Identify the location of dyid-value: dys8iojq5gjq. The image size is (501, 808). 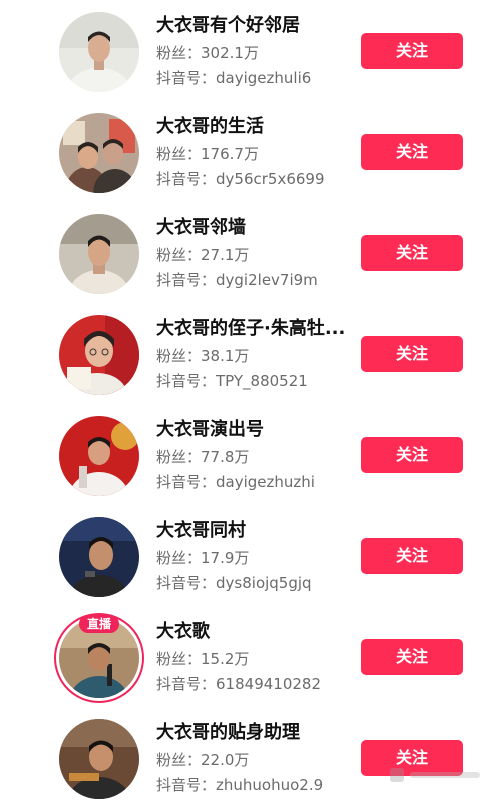
(264, 583).